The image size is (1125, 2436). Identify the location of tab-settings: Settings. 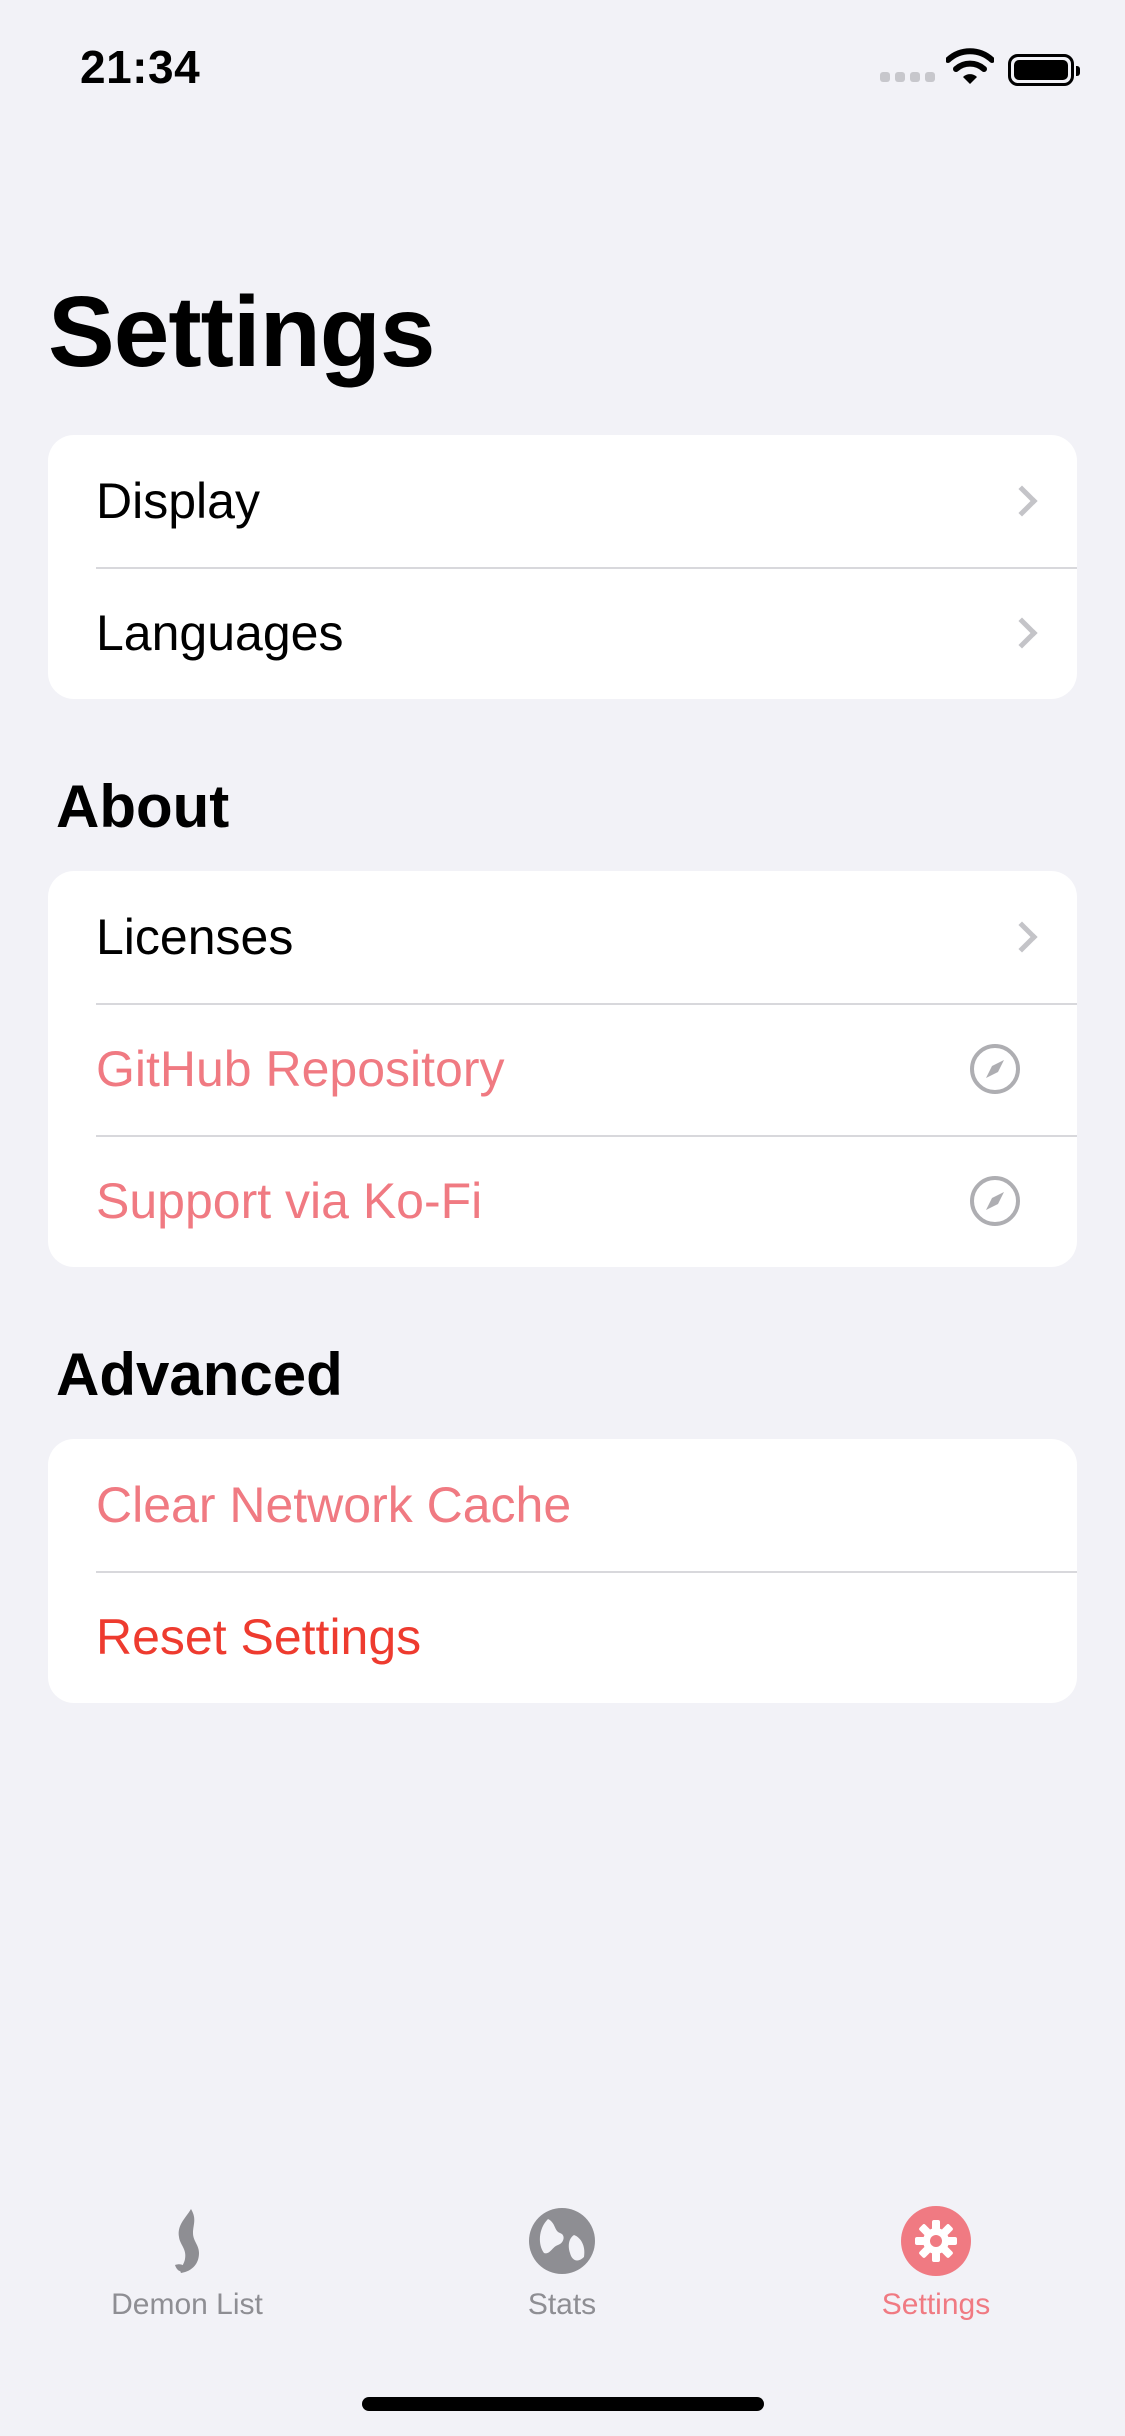
(936, 2263).